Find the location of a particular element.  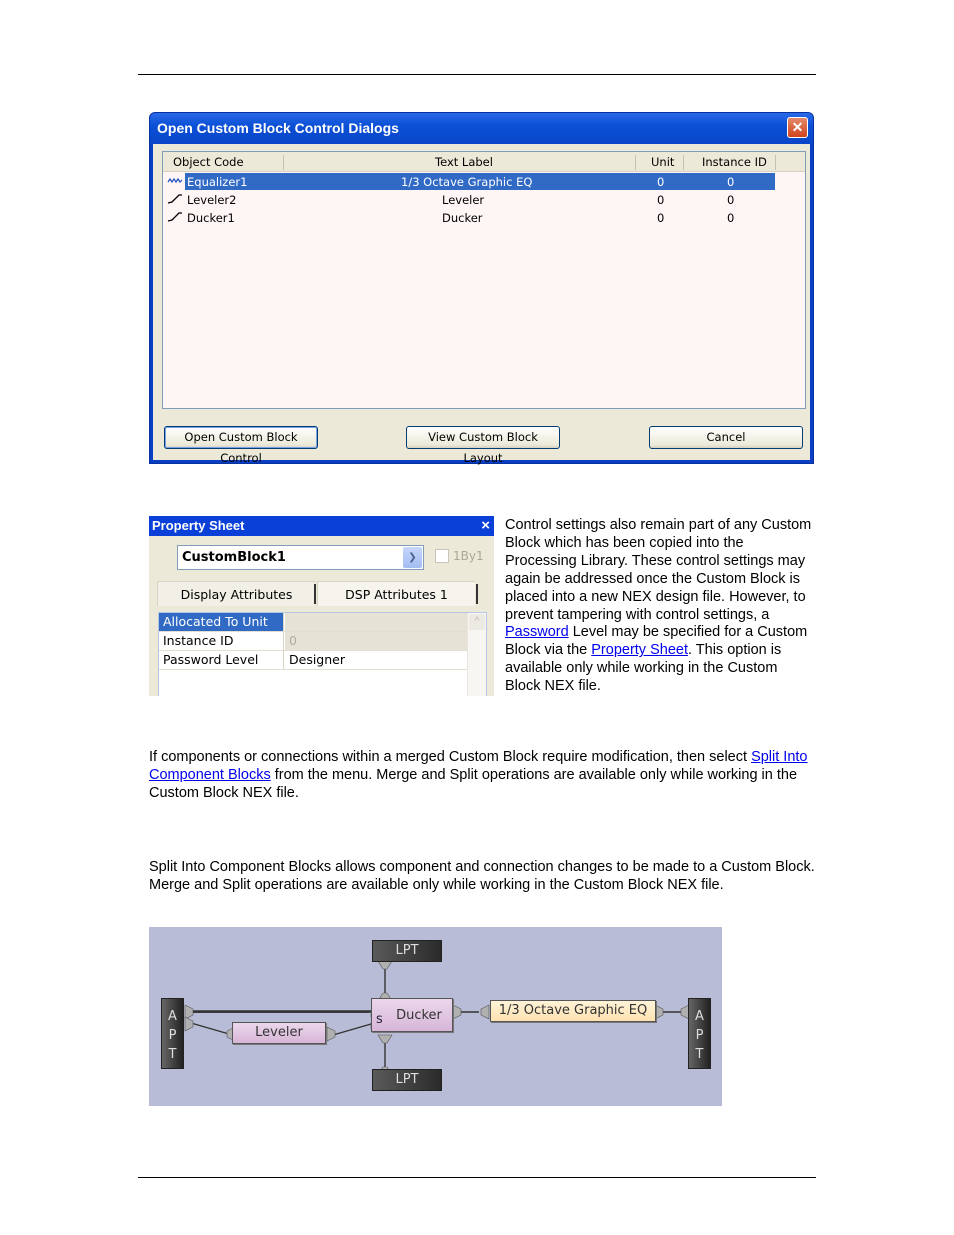

leveler-curve-icon is located at coordinates (174, 199).